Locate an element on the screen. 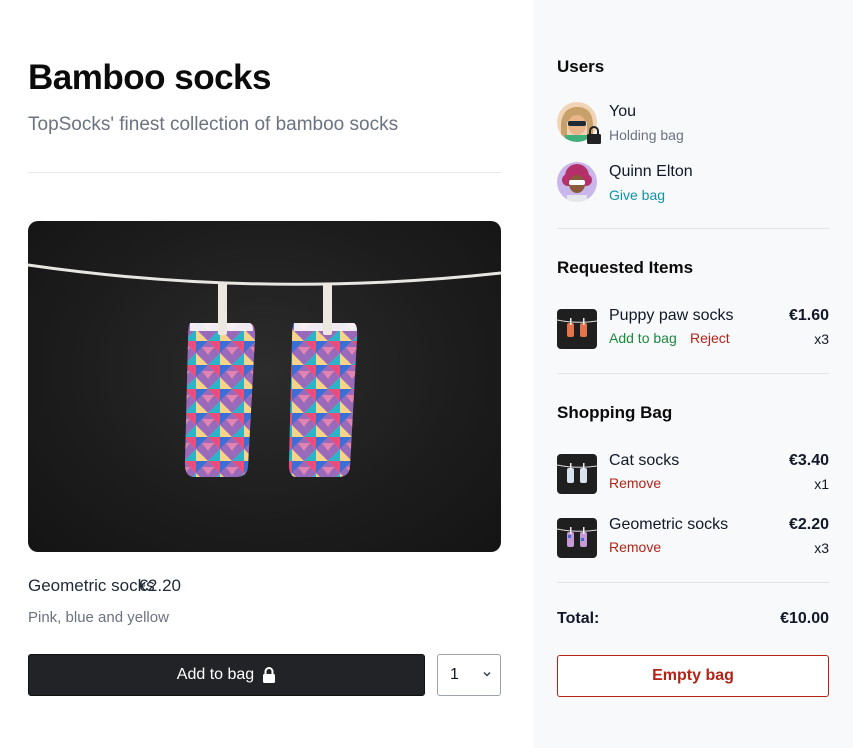 The image size is (853, 748). item-name: Puppy paw socks is located at coordinates (671, 315).